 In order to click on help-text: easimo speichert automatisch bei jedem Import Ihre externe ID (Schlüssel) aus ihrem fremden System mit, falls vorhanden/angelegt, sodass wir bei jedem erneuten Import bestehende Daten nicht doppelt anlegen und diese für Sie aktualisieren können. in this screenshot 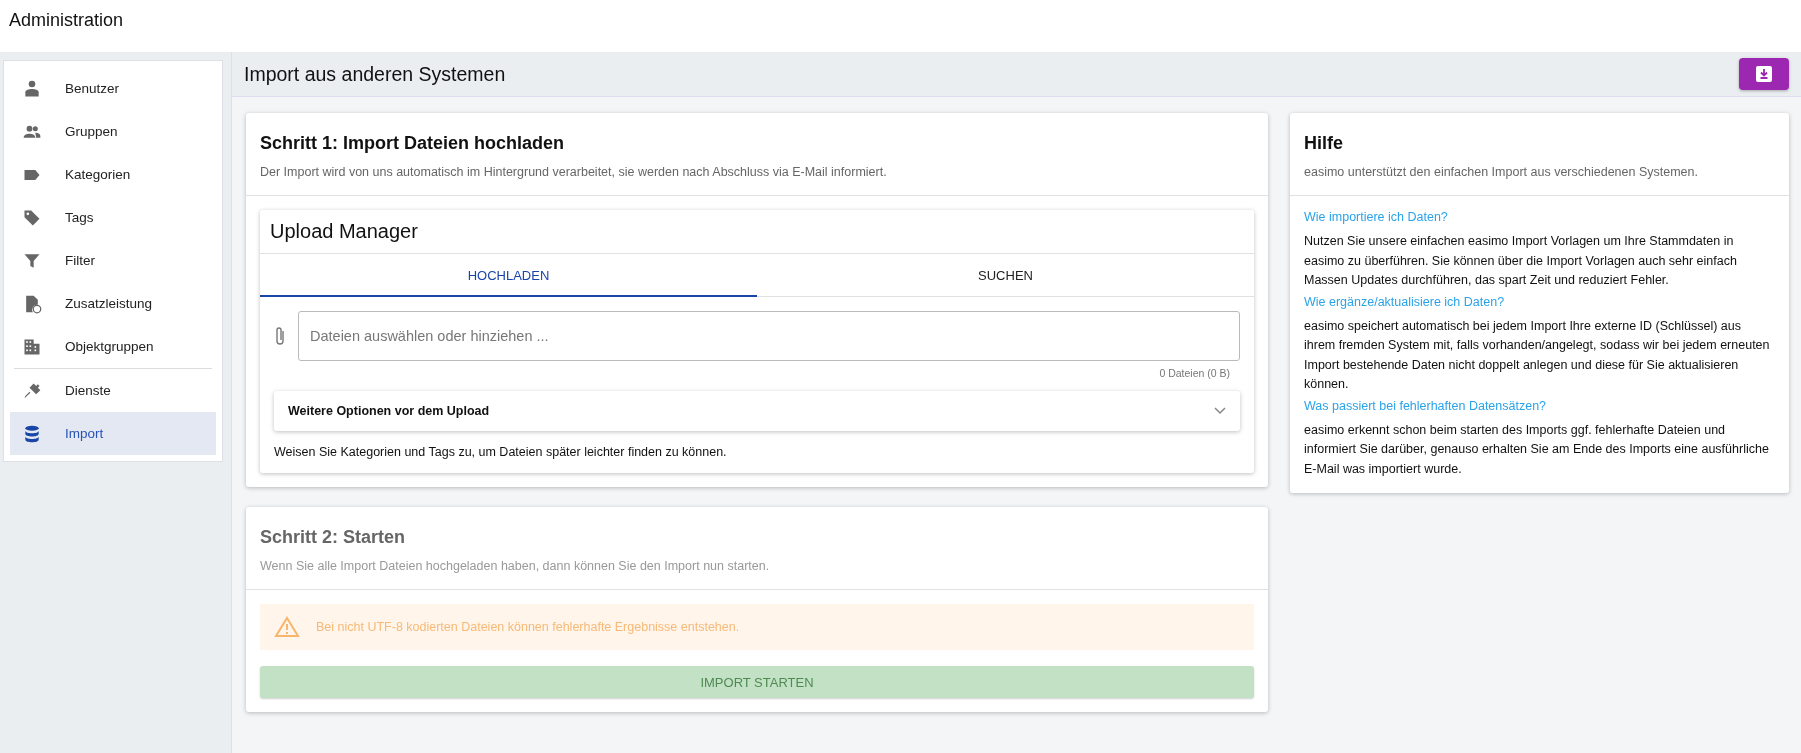, I will do `click(1537, 355)`.